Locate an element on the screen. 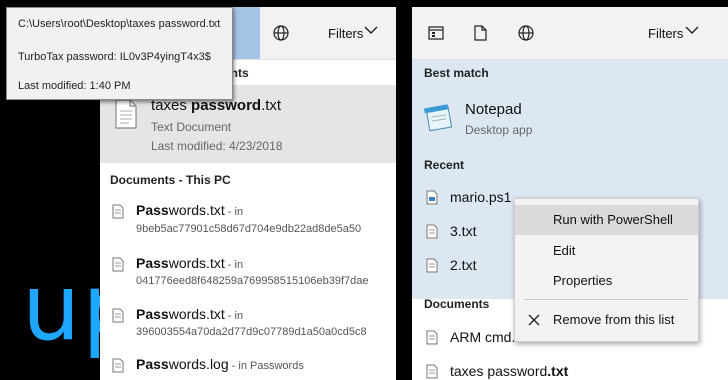 This screenshot has height=380, width=728. best-match-modified: Last modified: 4/23/2018 is located at coordinates (217, 146).